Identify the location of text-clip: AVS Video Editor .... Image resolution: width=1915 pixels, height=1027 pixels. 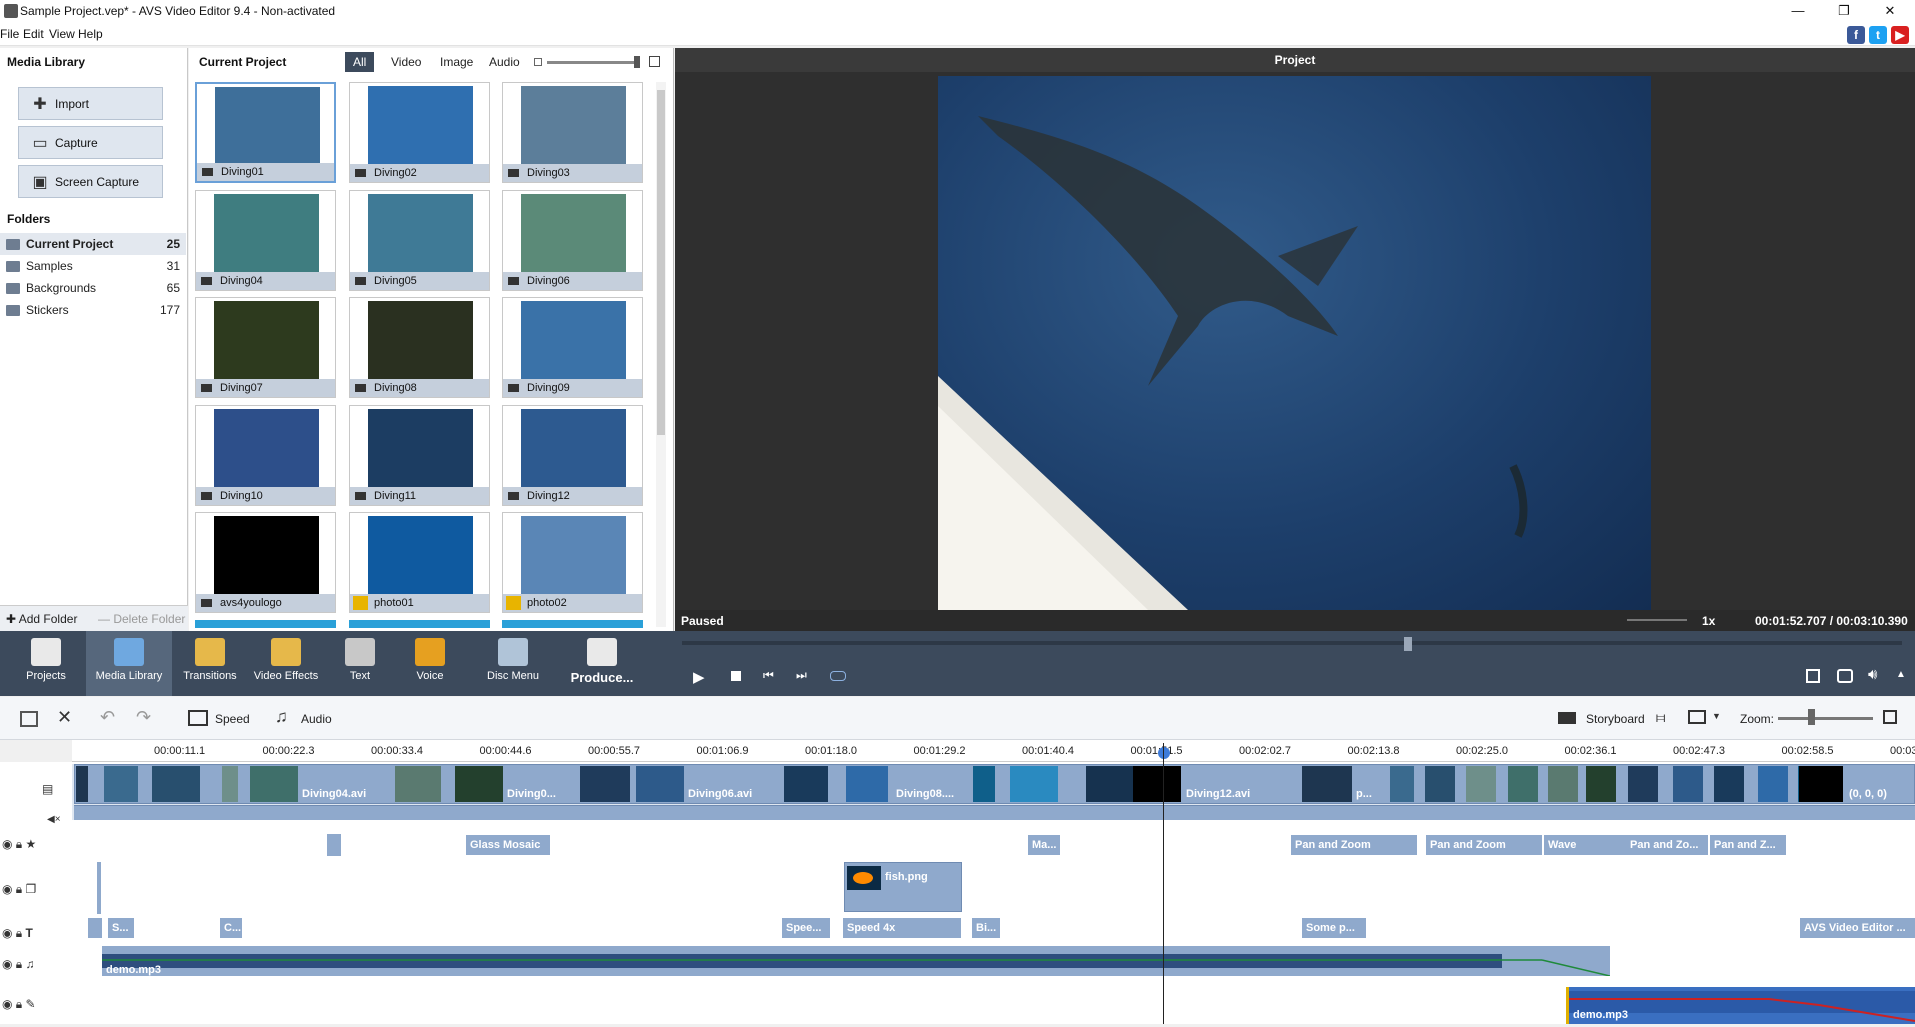
(1857, 928).